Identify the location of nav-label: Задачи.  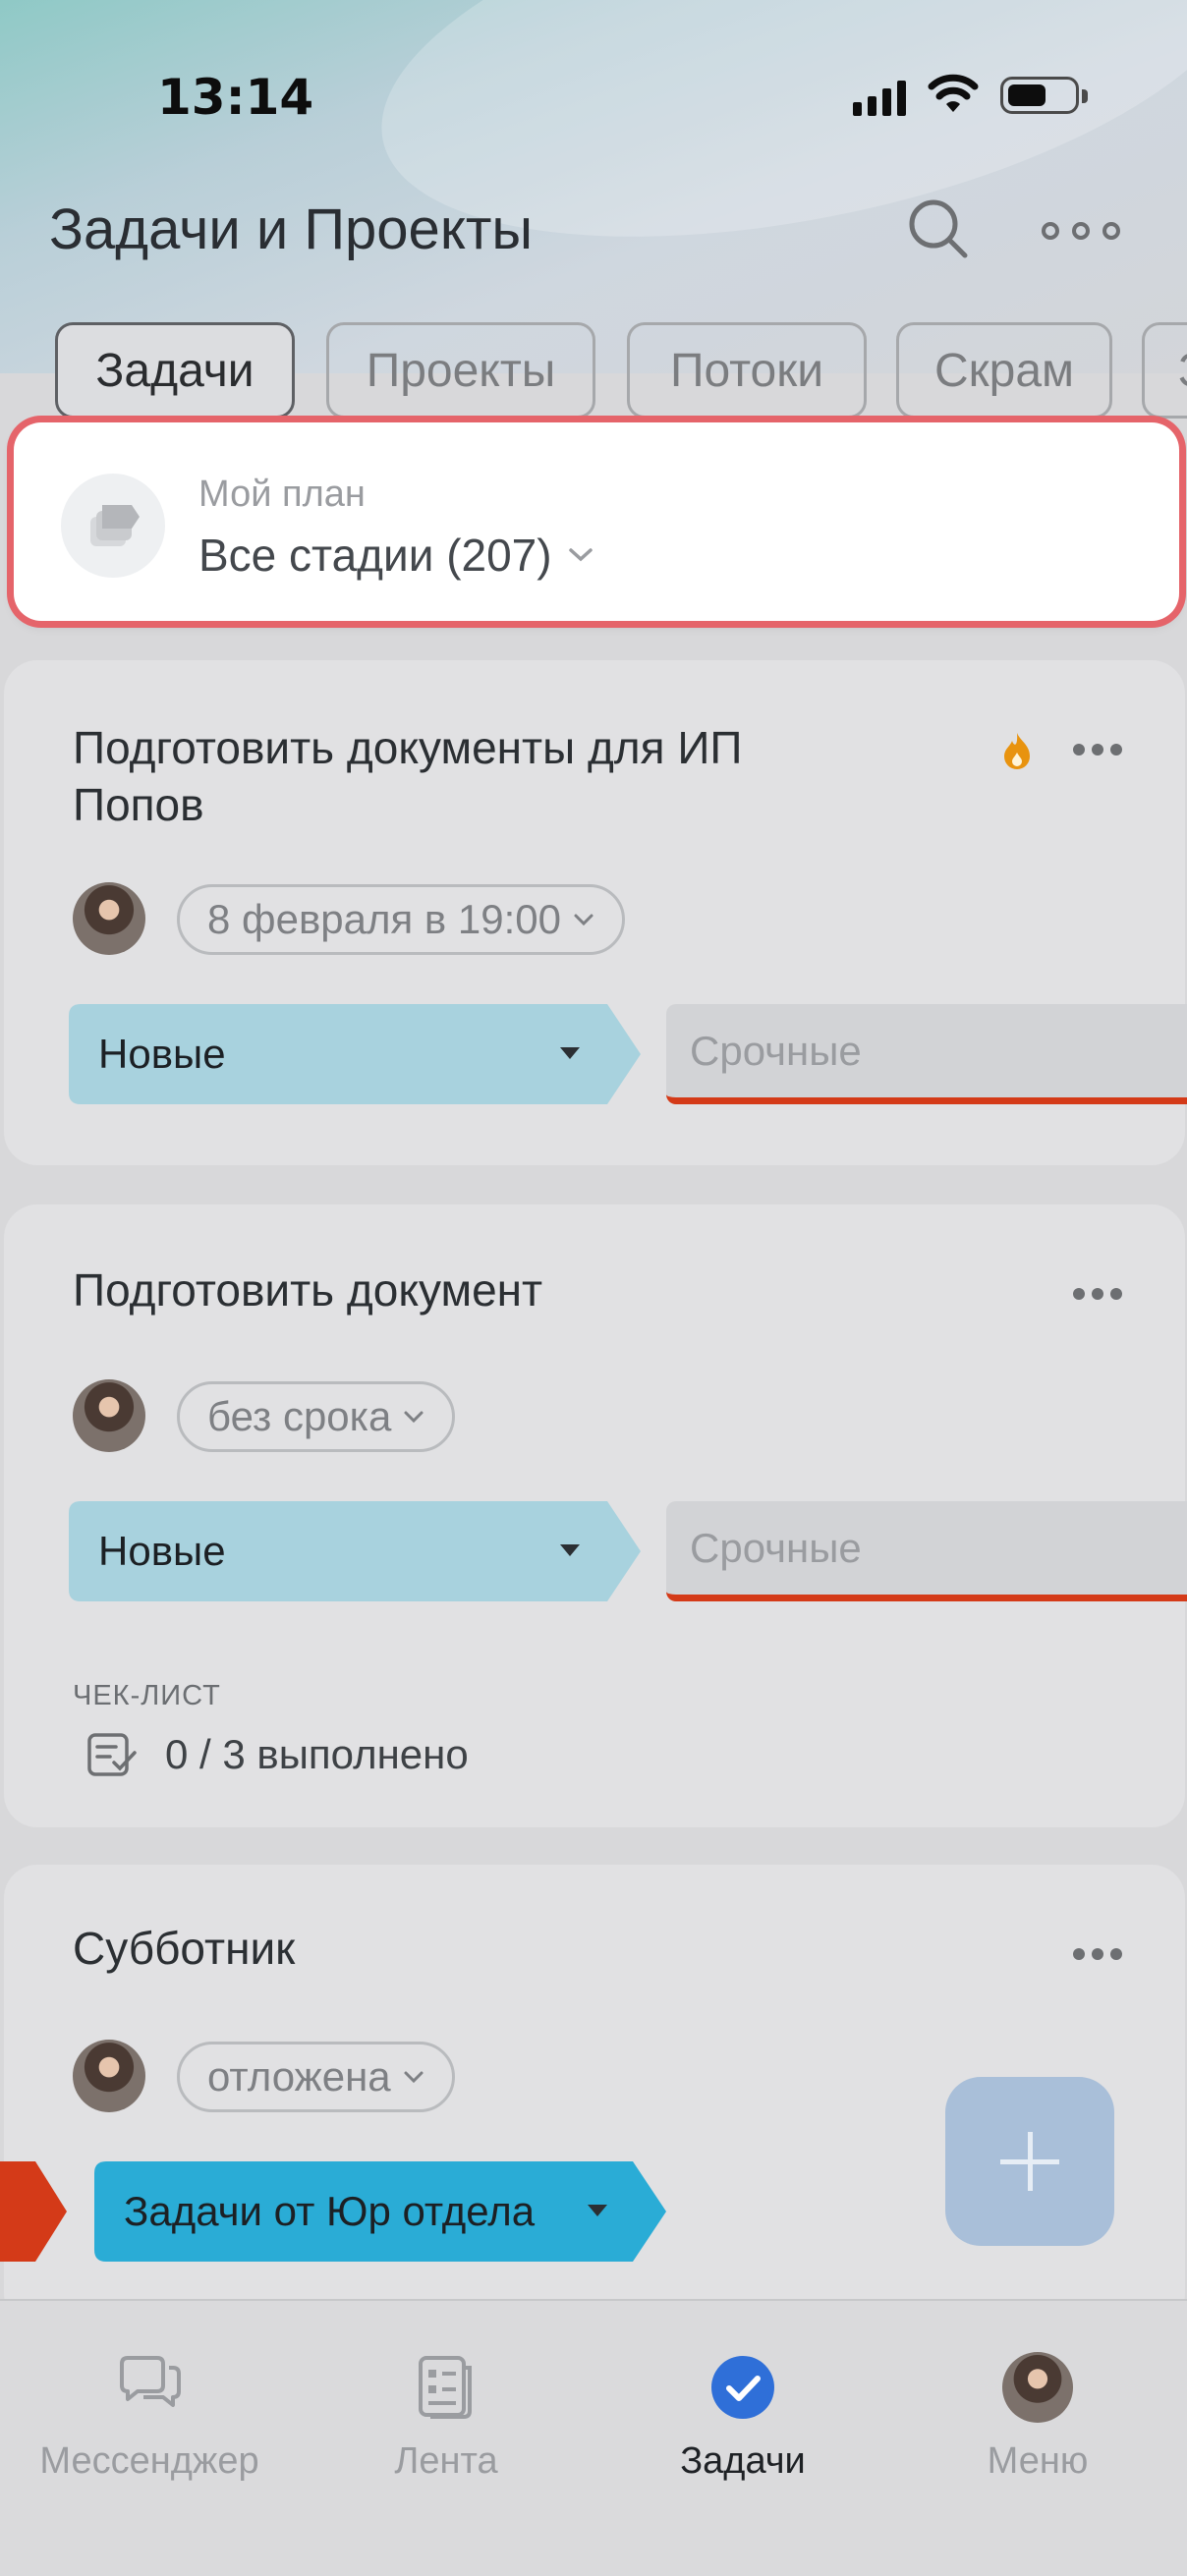
(743, 2461).